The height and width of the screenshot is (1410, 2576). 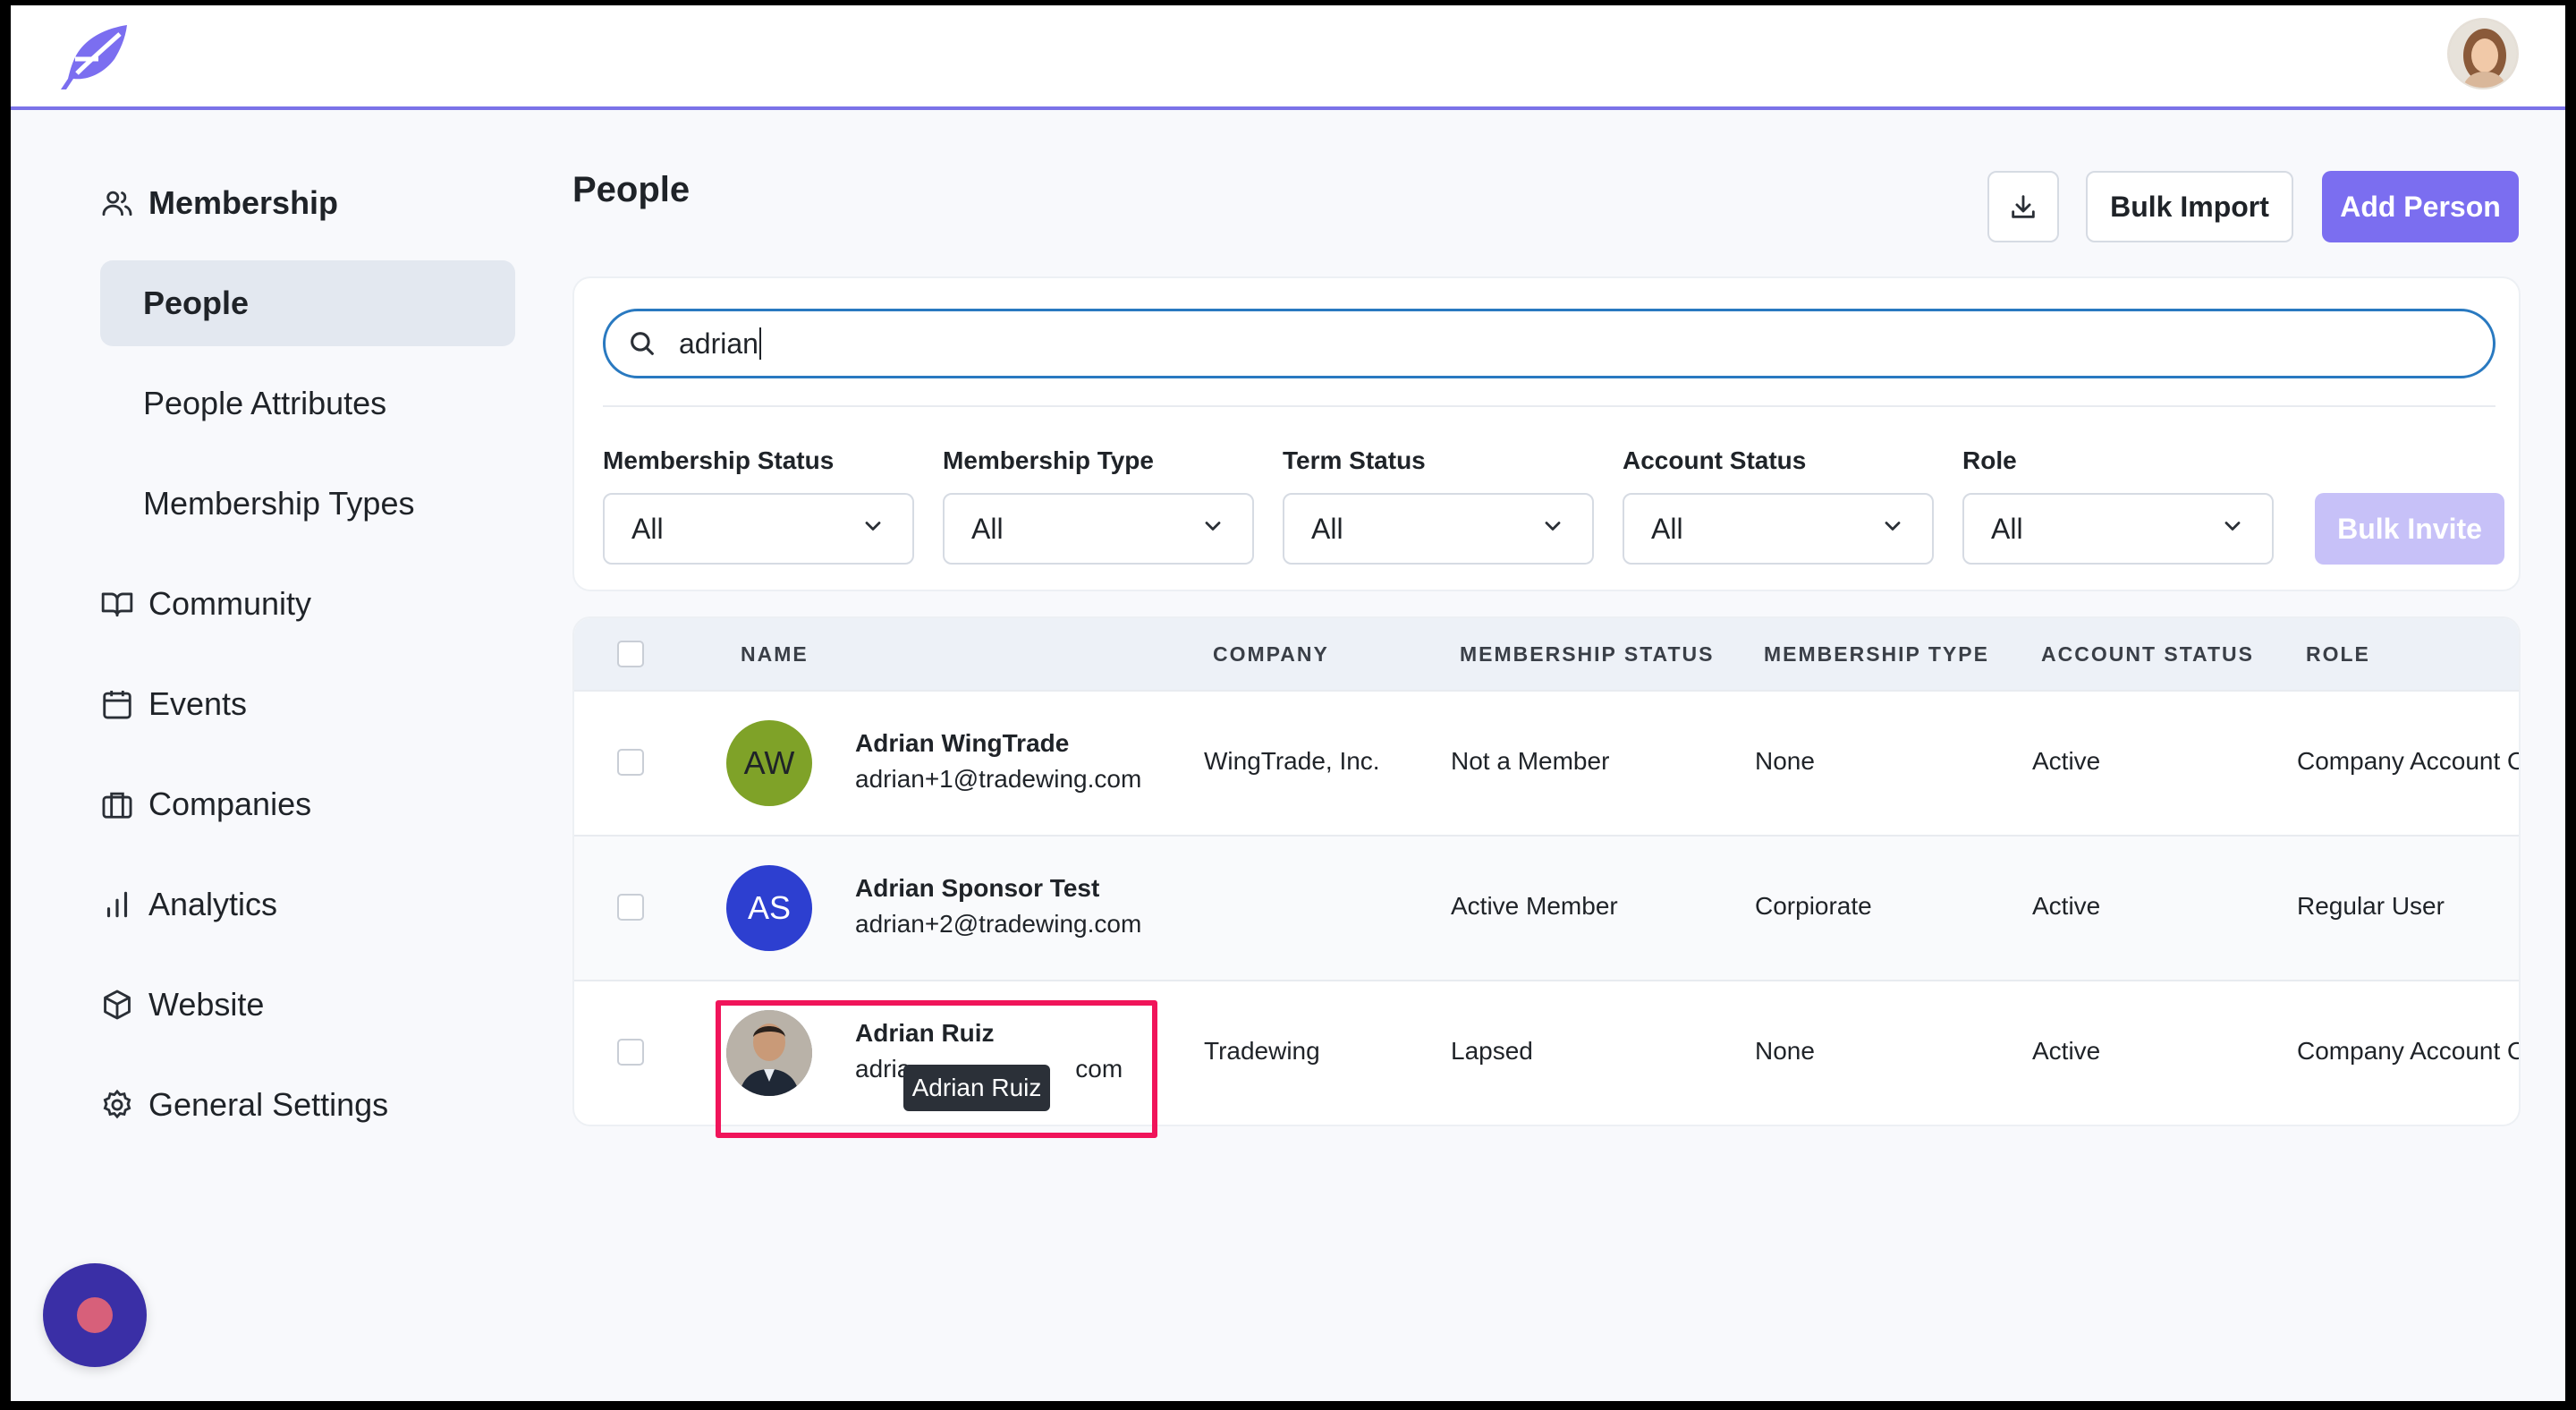 I want to click on membership-type-select: All, so click(x=1098, y=529).